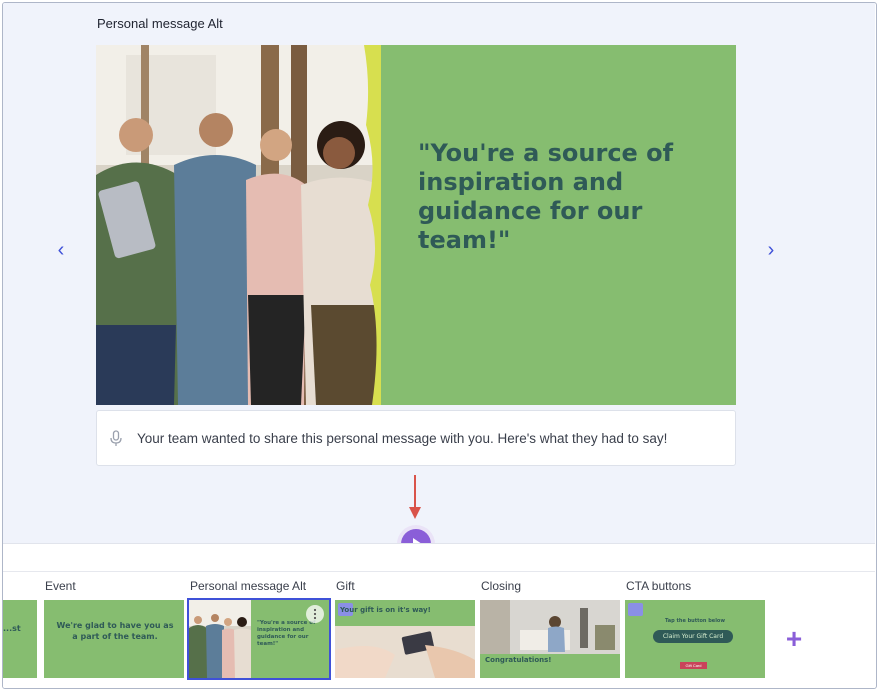 The width and height of the screenshot is (881, 693). I want to click on people-icon, so click(635, 609).